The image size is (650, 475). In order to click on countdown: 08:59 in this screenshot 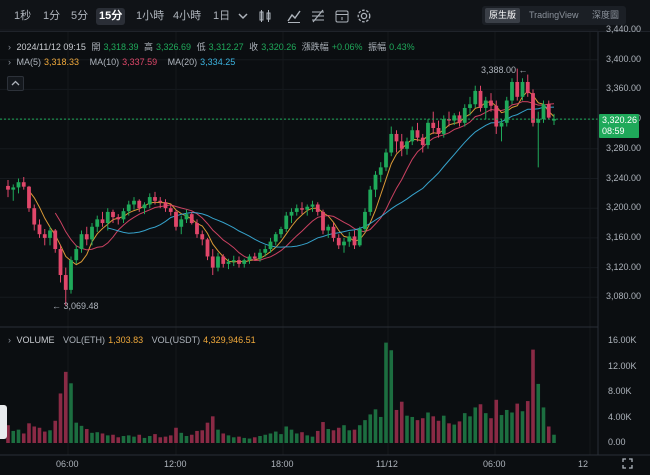, I will do `click(613, 131)`.